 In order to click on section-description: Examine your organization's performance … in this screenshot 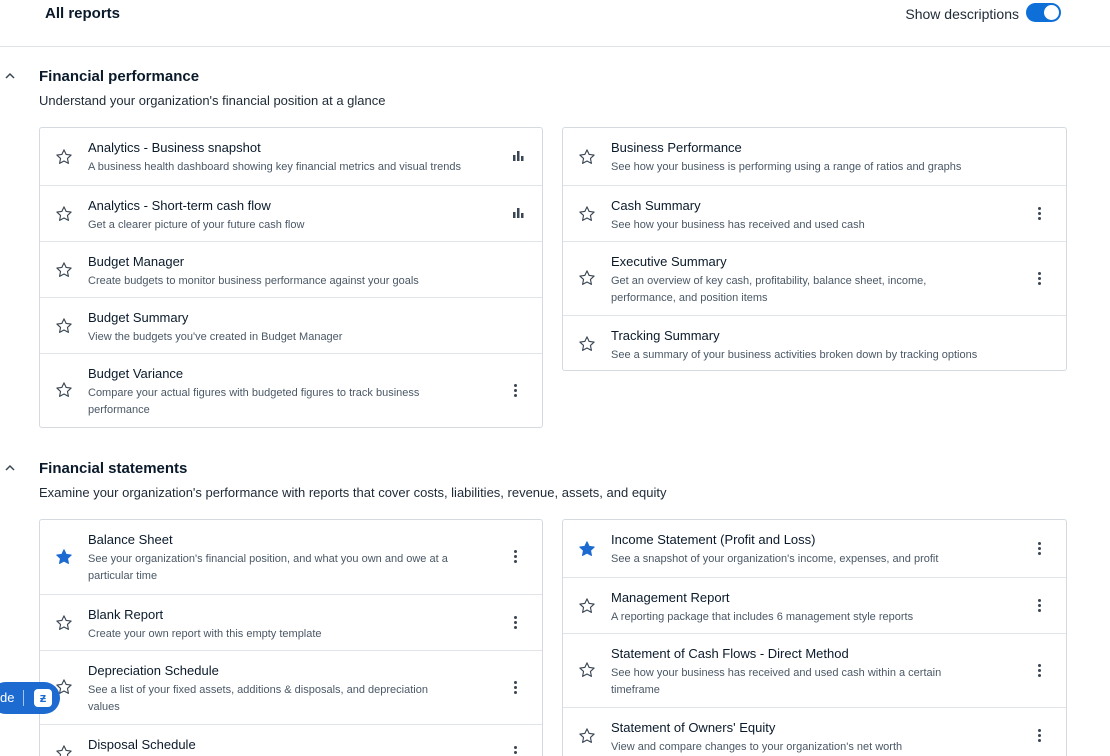, I will do `click(353, 492)`.